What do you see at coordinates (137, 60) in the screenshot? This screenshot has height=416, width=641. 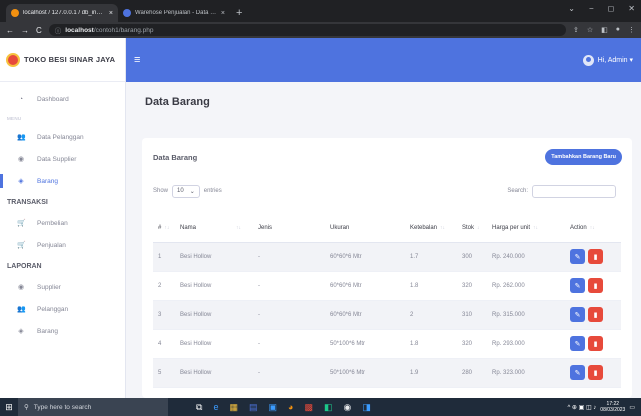 I see `hamburger-menu-icon: ≡` at bounding box center [137, 60].